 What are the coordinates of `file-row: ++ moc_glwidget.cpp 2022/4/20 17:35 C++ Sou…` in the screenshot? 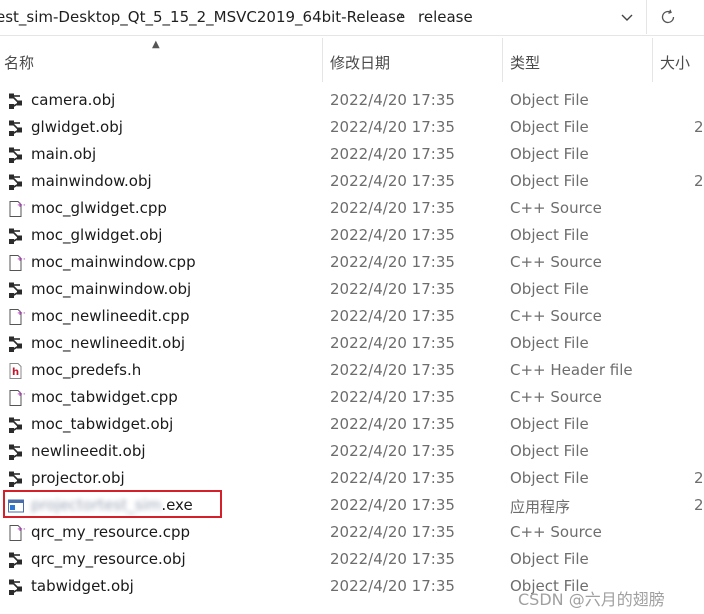 It's located at (352, 208).